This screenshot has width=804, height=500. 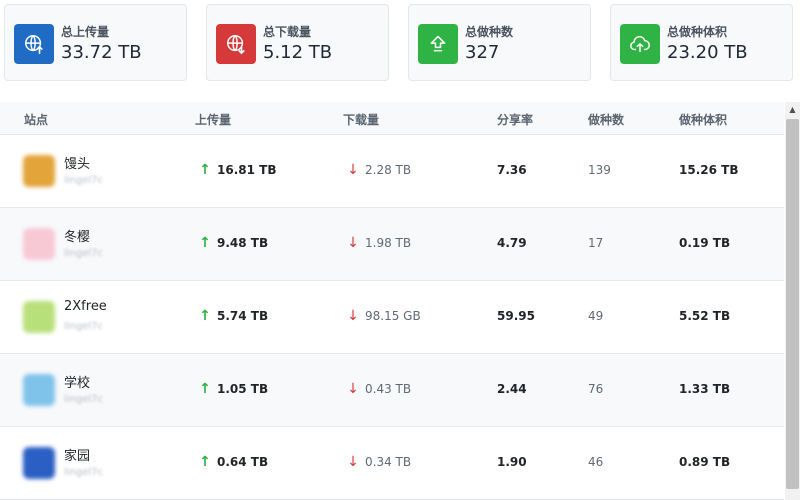 What do you see at coordinates (512, 389) in the screenshot?
I see `cell-ratio: 2.44` at bounding box center [512, 389].